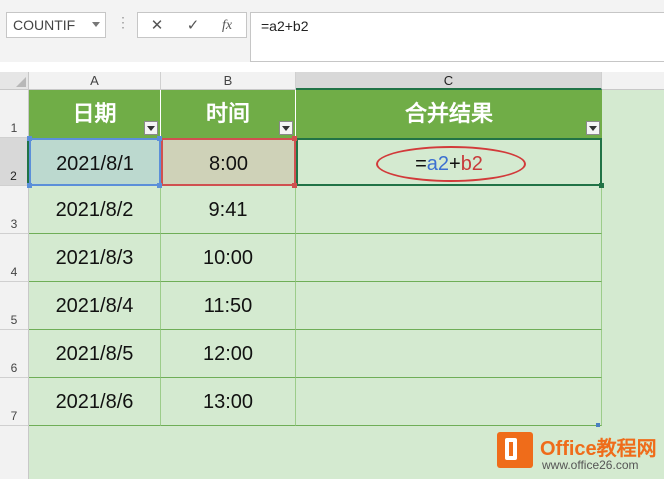  I want to click on column-header-d, so click(633, 81).